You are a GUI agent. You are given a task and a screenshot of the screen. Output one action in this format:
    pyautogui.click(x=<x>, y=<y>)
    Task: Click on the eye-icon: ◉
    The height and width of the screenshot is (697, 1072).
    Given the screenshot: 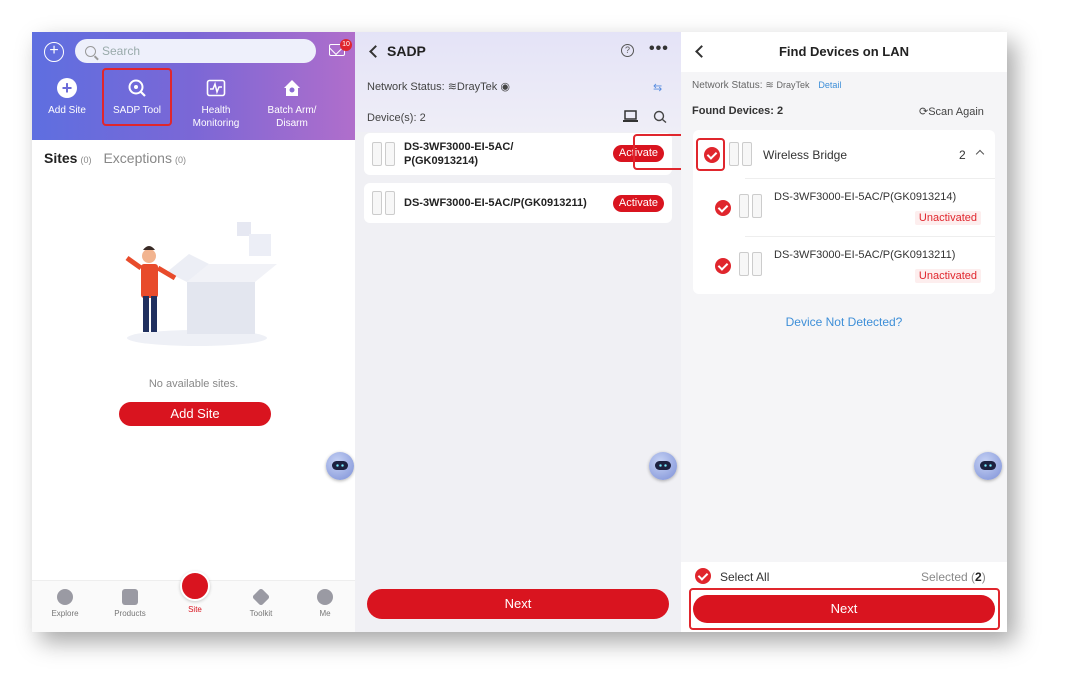 What is the action you would take?
    pyautogui.click(x=505, y=87)
    